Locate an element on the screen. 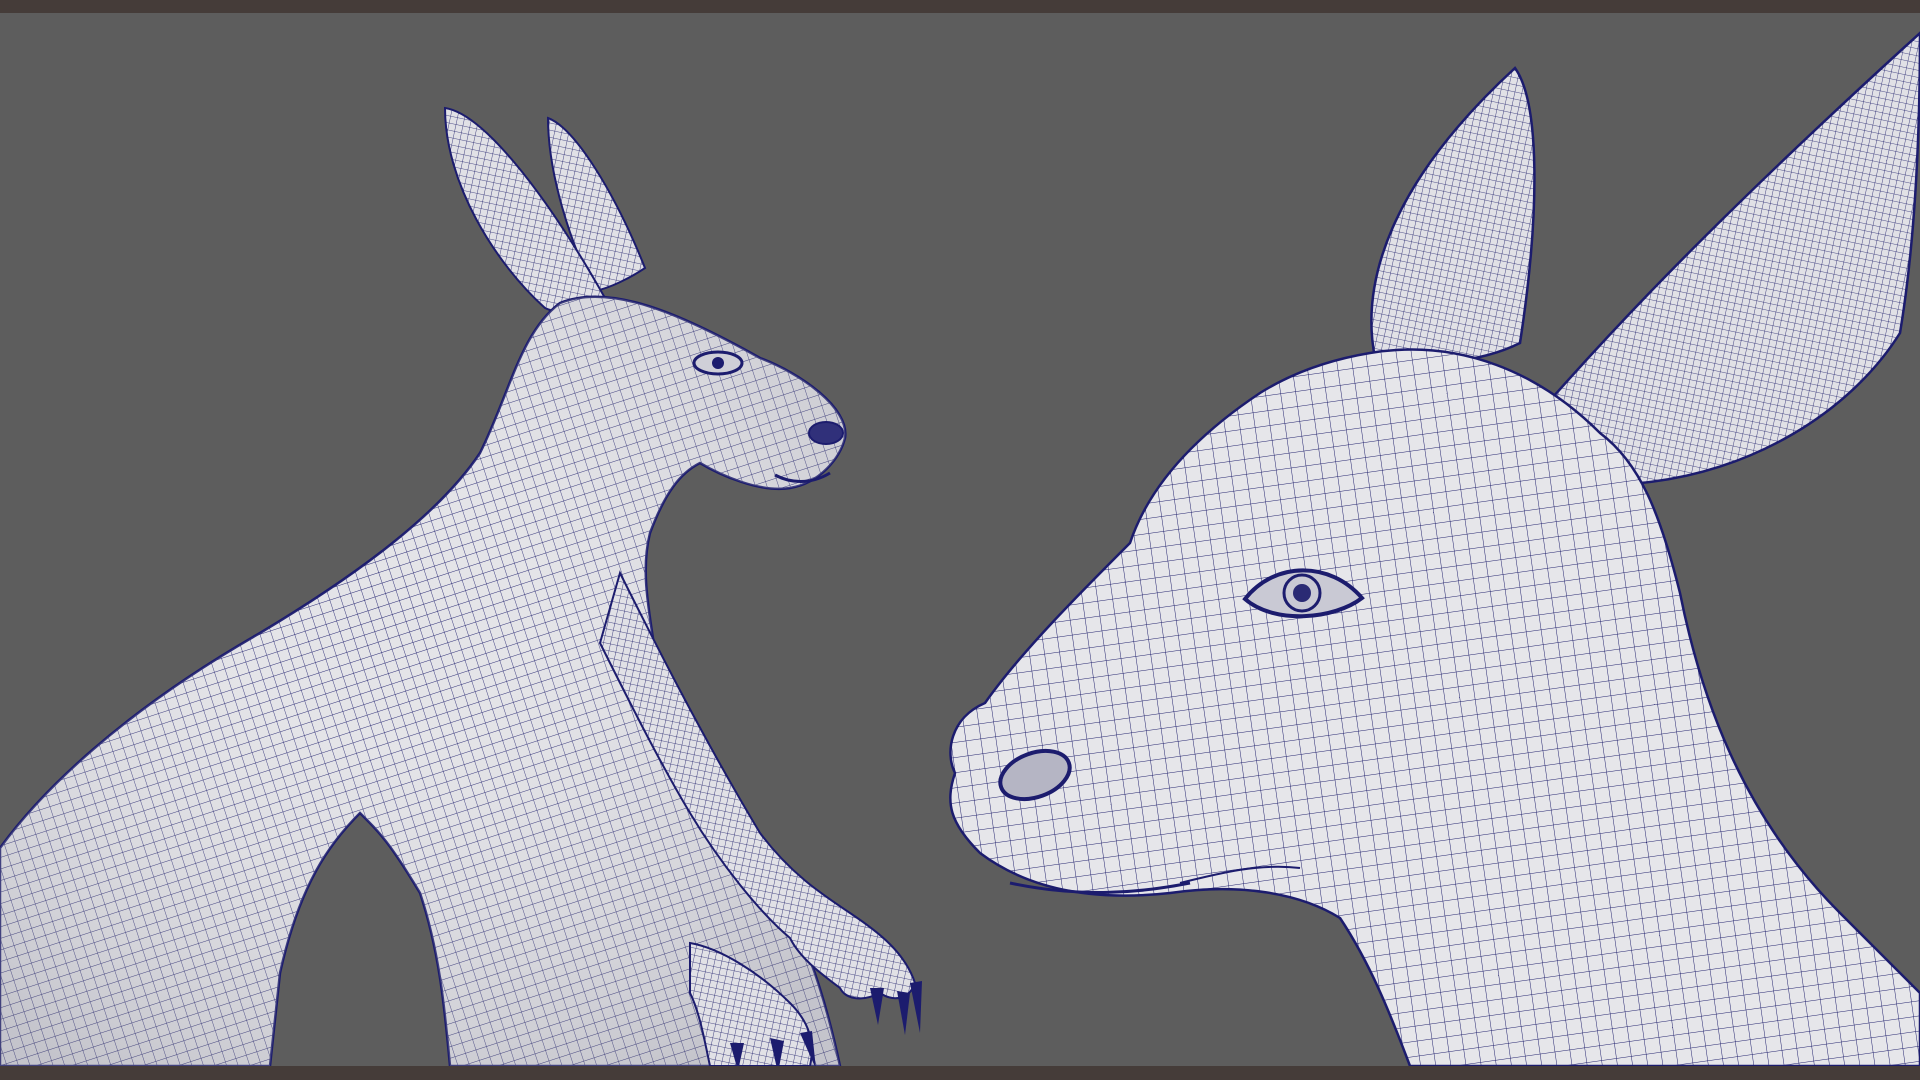  left-kangaroo-nose is located at coordinates (826, 433).